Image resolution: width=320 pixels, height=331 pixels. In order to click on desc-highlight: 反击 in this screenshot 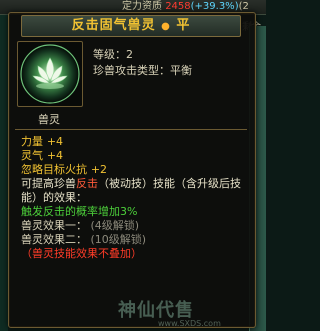, I will do `click(87, 183)`.